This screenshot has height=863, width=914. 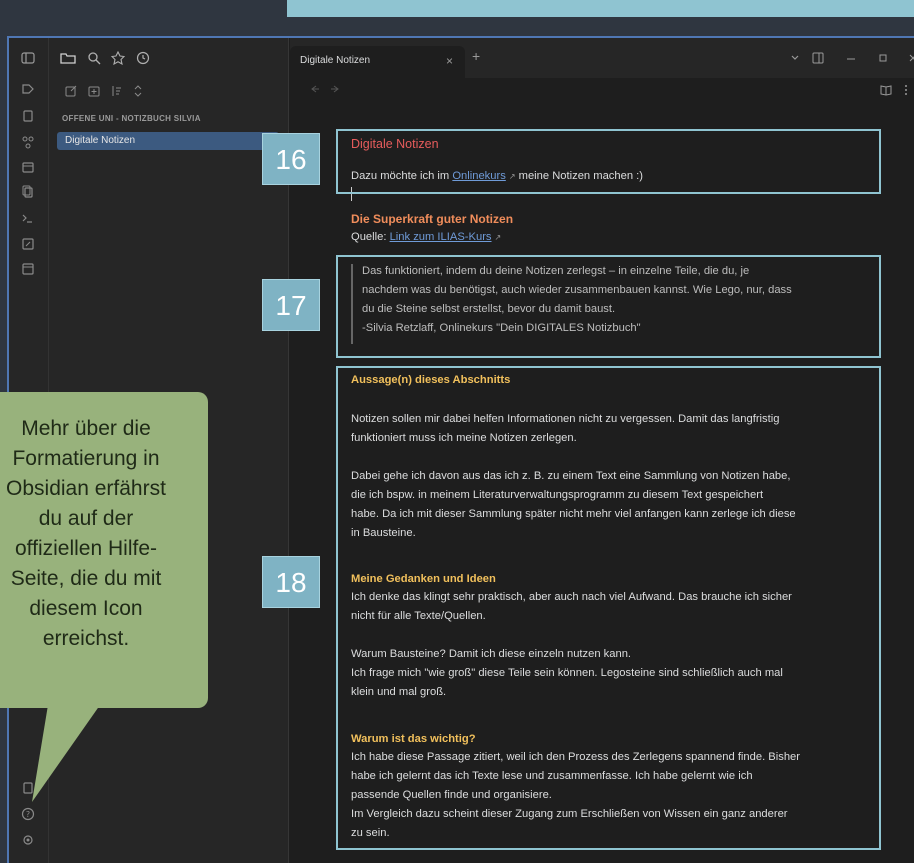 I want to click on forward-arrow-icon, so click(x=335, y=90).